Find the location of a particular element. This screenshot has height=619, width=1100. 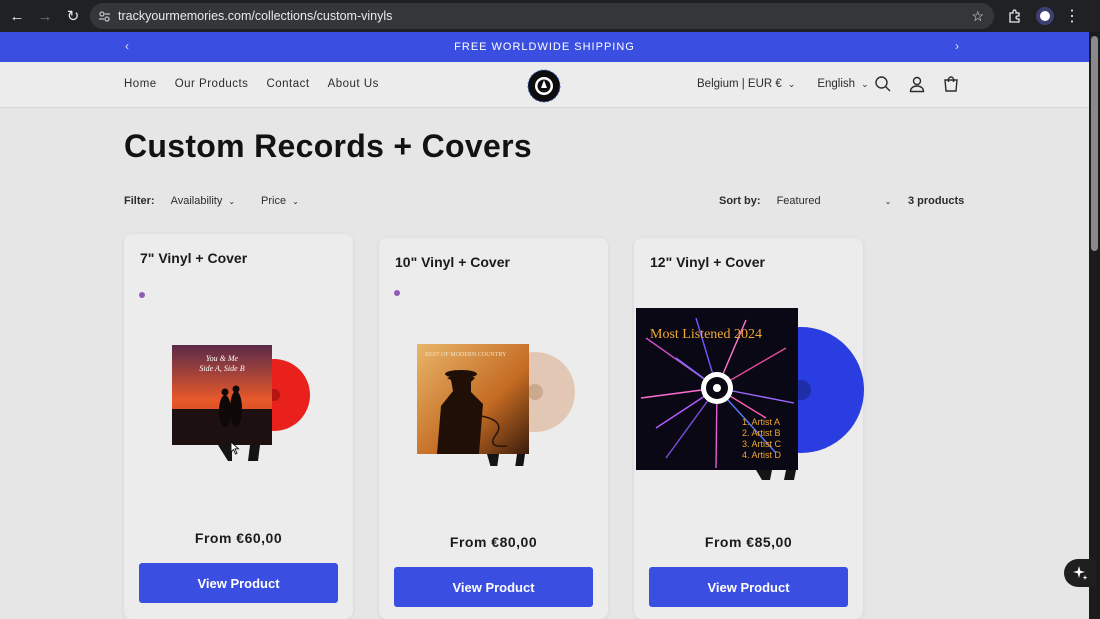

sort-bar: Sort by: Featured ⌄ is located at coordinates (805, 201).